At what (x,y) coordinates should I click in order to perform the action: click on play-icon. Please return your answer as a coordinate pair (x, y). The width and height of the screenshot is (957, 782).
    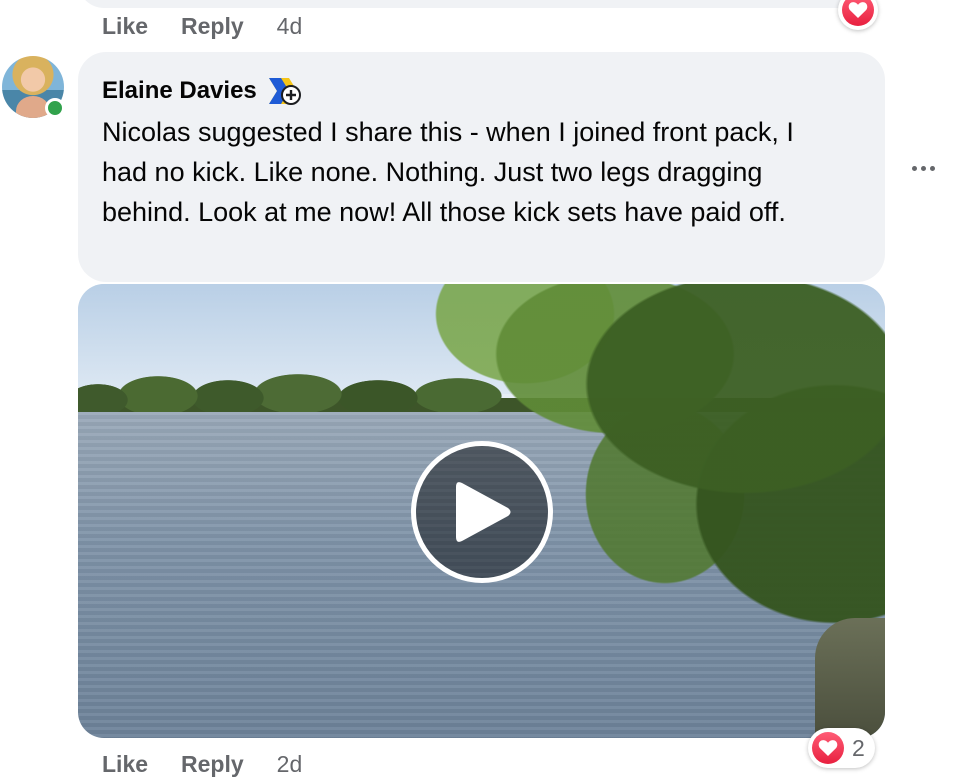
    Looking at the image, I should click on (483, 512).